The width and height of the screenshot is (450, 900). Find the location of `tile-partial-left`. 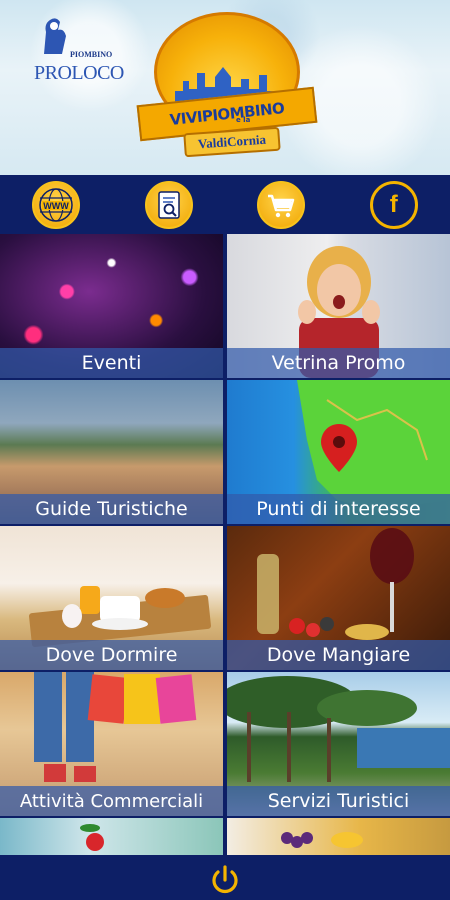

tile-partial-left is located at coordinates (111, 836).